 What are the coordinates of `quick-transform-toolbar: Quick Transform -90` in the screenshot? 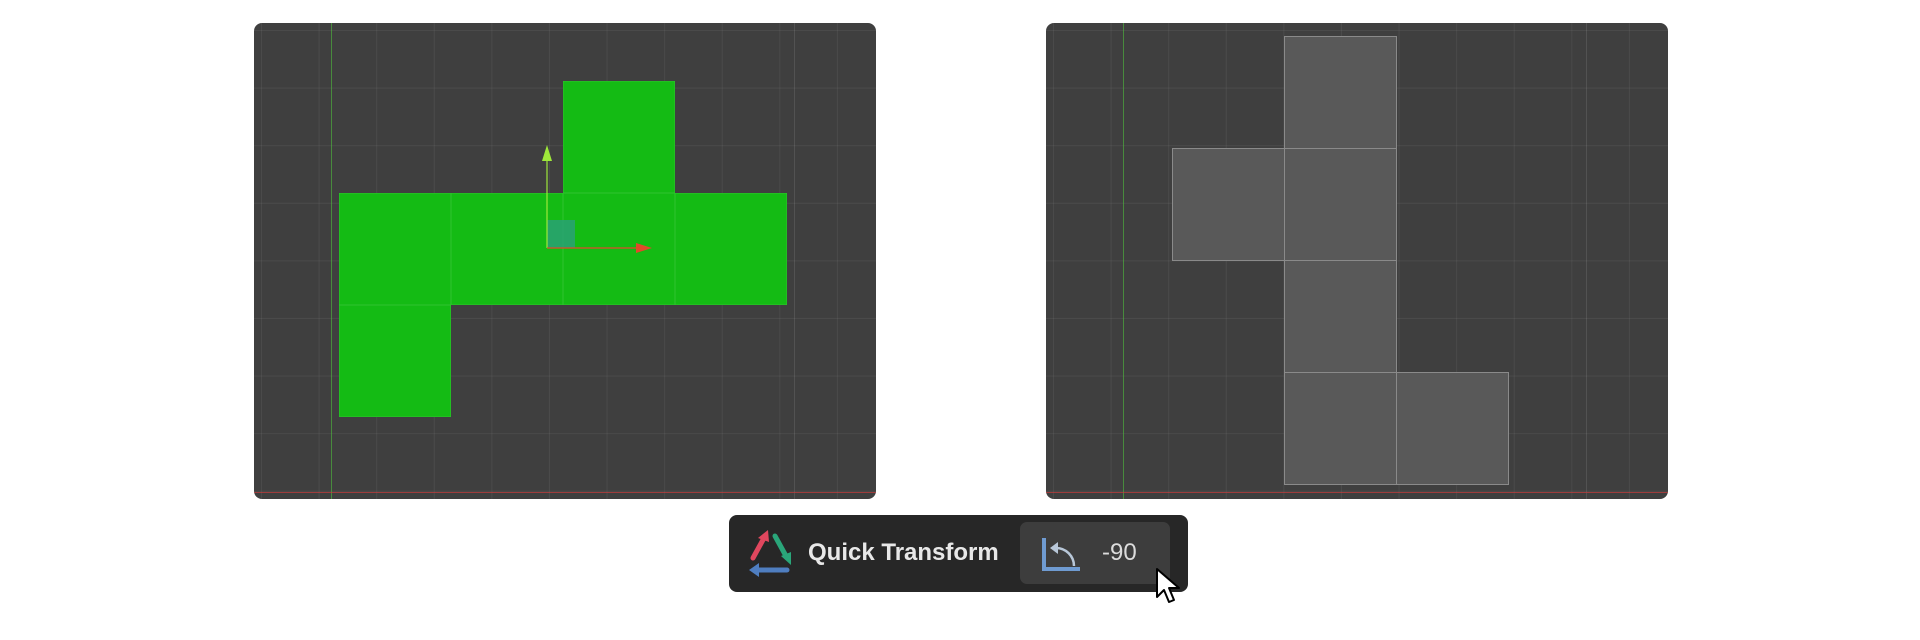 It's located at (958, 553).